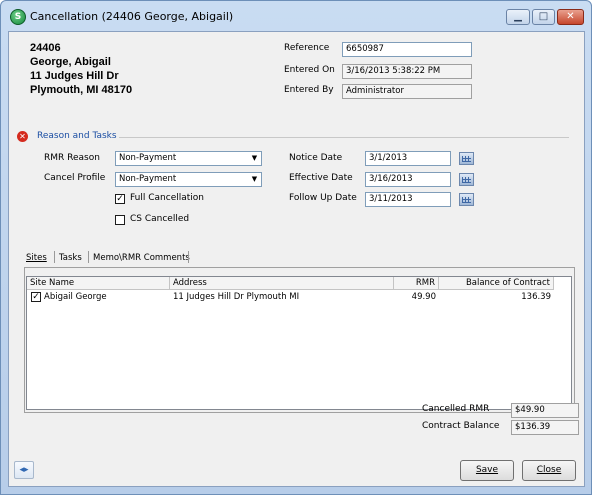  Describe the element at coordinates (45, 48) in the screenshot. I see `account-number: 24406` at that location.